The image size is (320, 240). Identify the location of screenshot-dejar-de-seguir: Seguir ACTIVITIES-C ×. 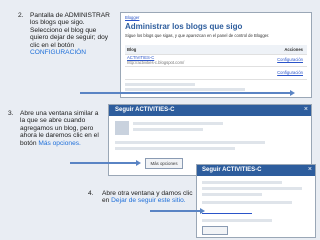
(256, 201).